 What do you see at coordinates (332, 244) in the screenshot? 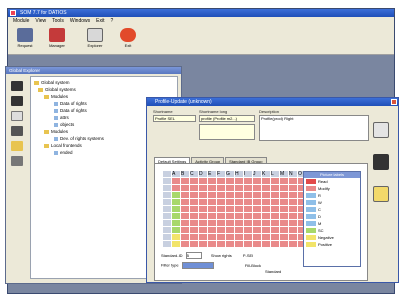
I see `legend-item: Positive` at bounding box center [332, 244].